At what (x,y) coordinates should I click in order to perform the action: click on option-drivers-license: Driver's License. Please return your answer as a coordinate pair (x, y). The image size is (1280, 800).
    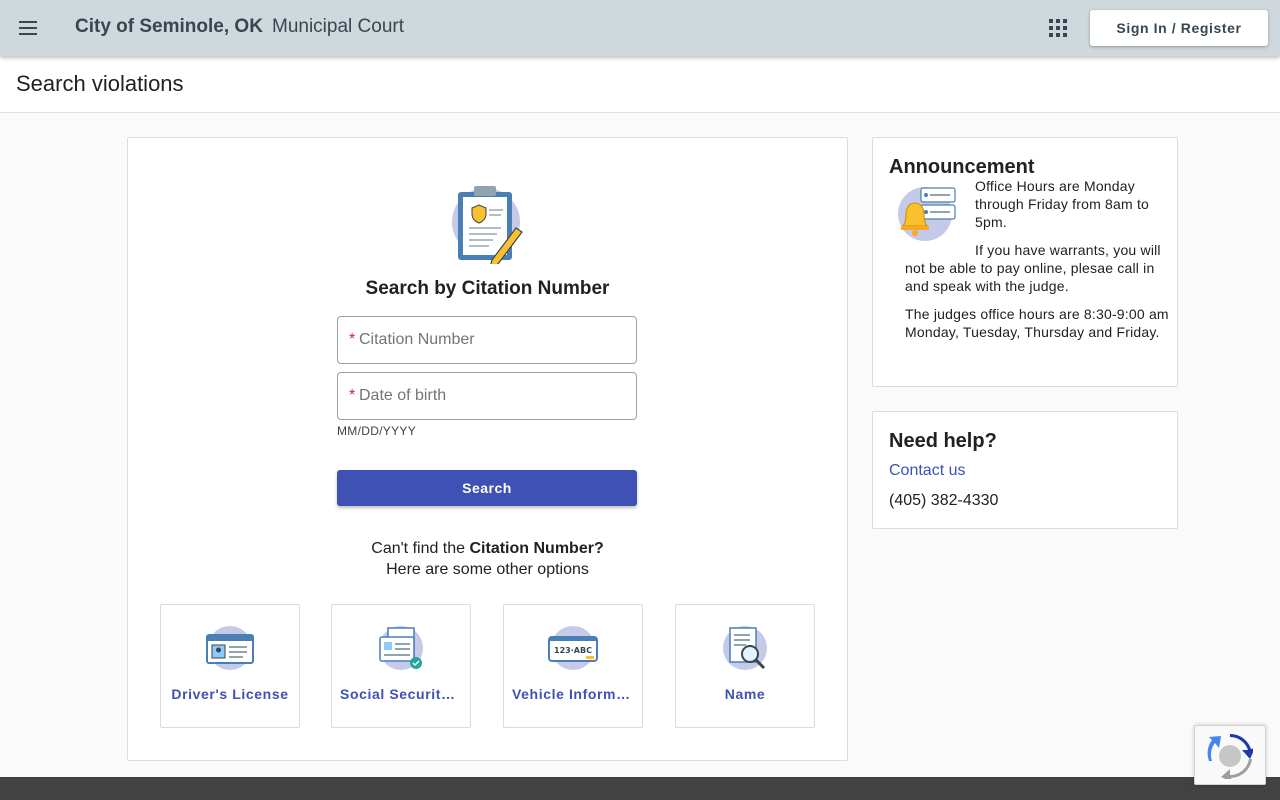
    Looking at the image, I should click on (230, 666).